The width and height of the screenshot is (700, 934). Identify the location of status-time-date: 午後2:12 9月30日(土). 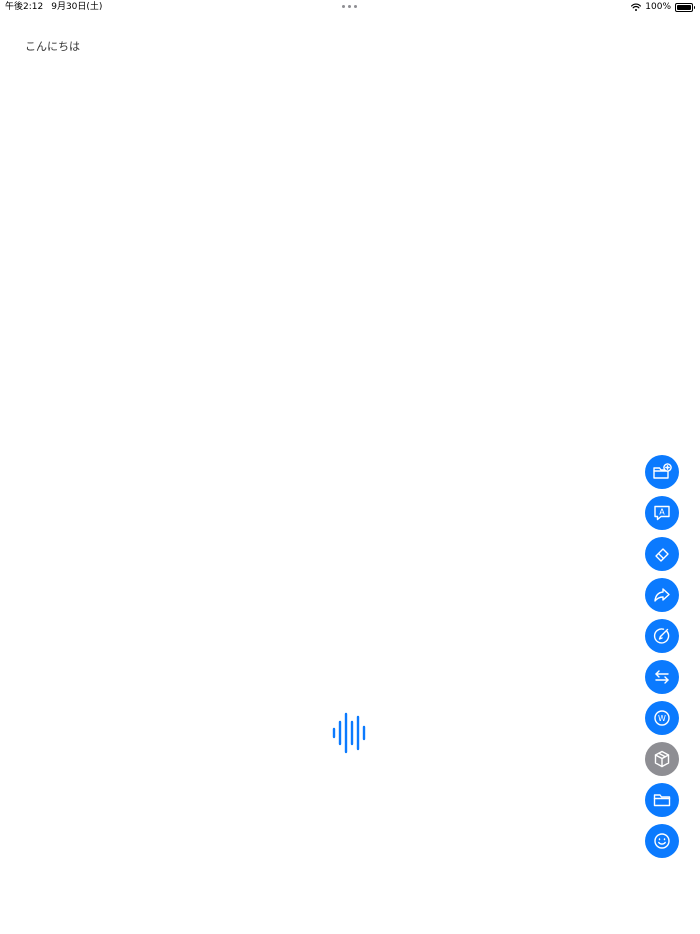
(53, 7).